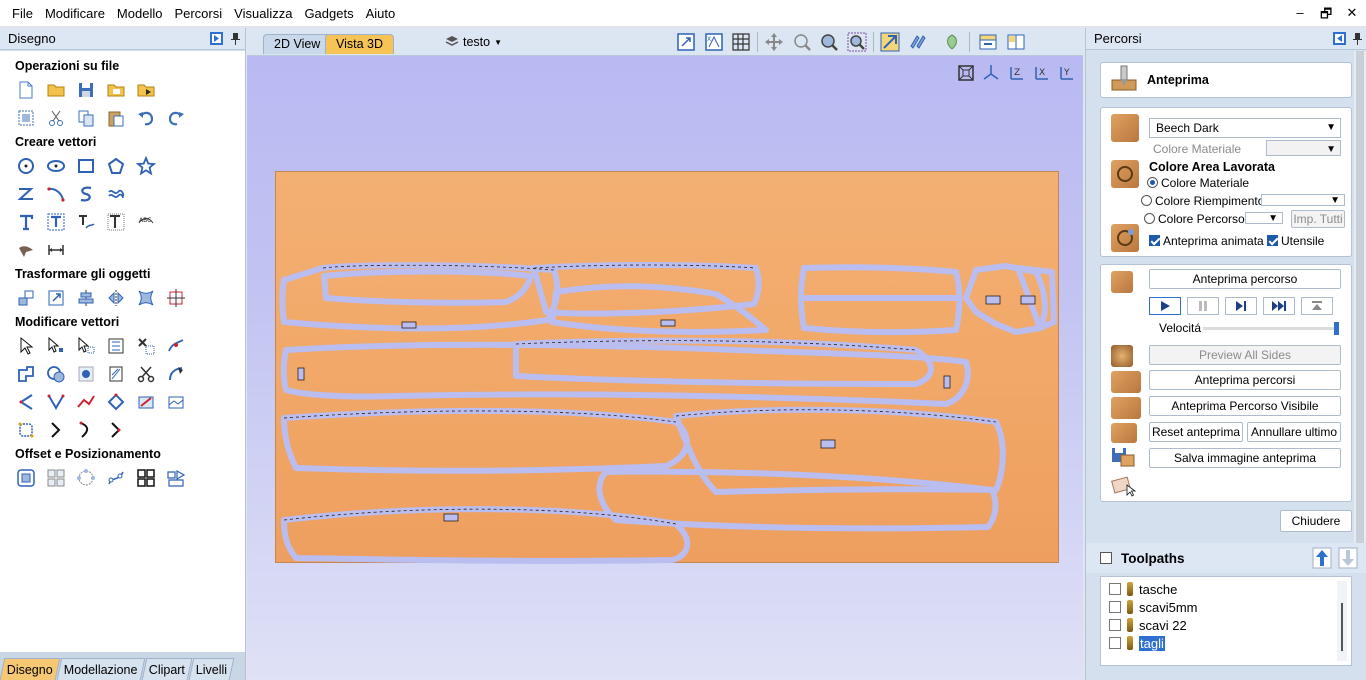 This screenshot has width=1366, height=680. Describe the element at coordinates (30, 669) in the screenshot. I see `tab-disegno: Disegno` at that location.